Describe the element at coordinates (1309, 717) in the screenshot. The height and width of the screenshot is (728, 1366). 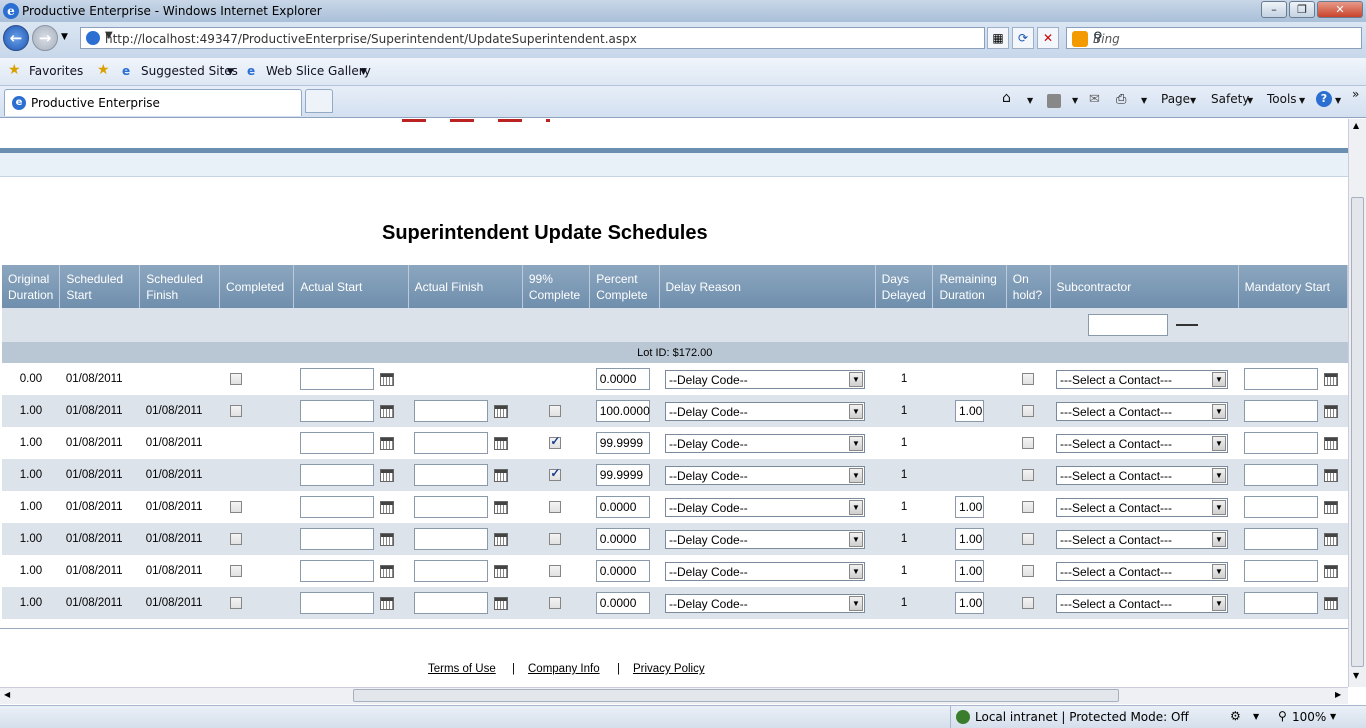
I see `zoom-level: 100%` at that location.